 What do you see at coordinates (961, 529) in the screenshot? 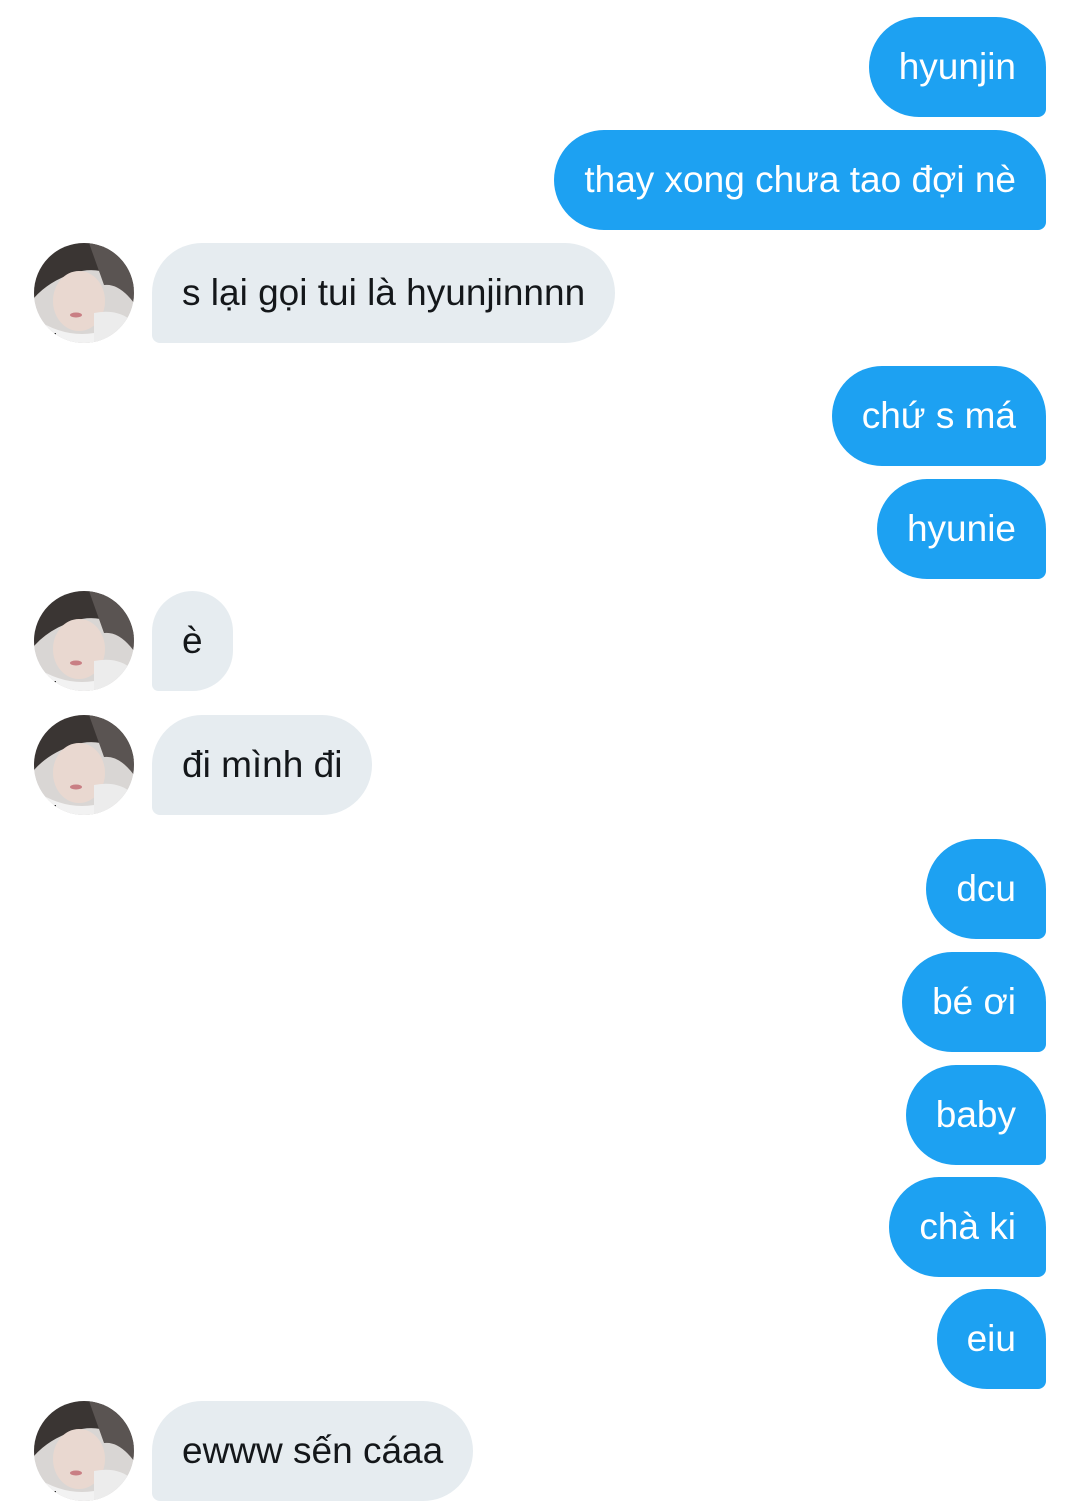
I see `sent-message-bubble: hyunie` at bounding box center [961, 529].